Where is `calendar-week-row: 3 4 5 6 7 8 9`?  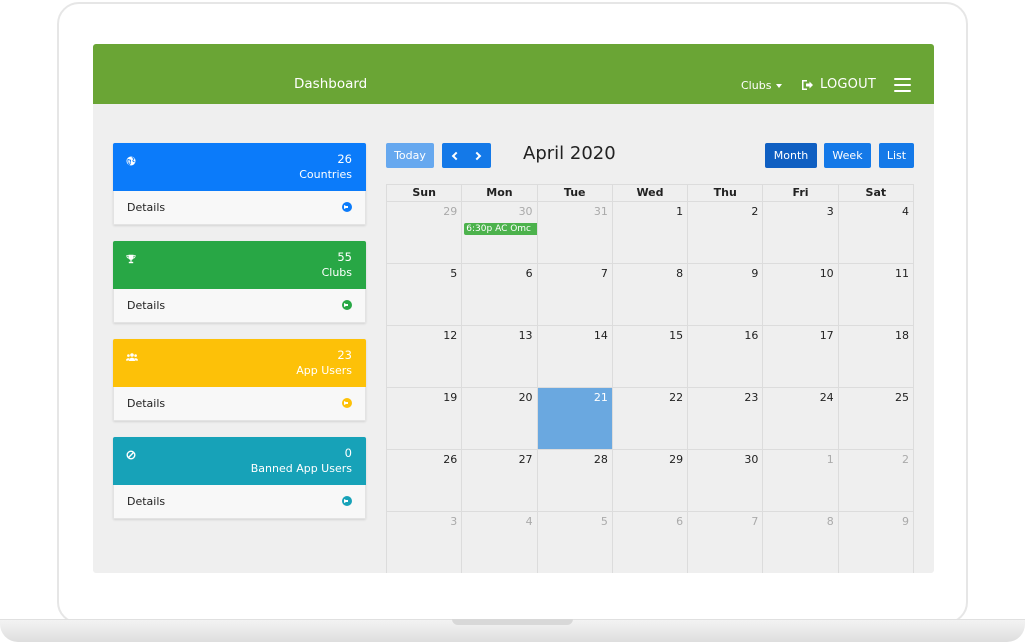
calendar-week-row: 3 4 5 6 7 8 9 is located at coordinates (650, 542).